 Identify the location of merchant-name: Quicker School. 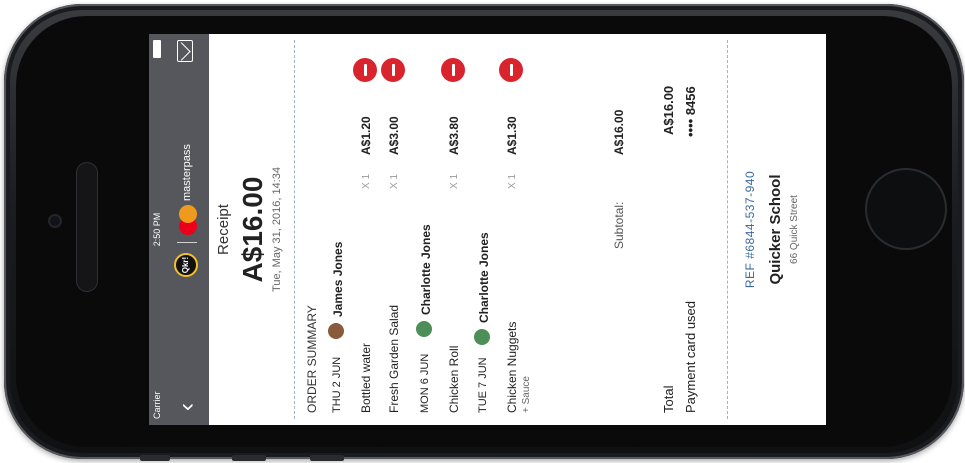
(775, 229).